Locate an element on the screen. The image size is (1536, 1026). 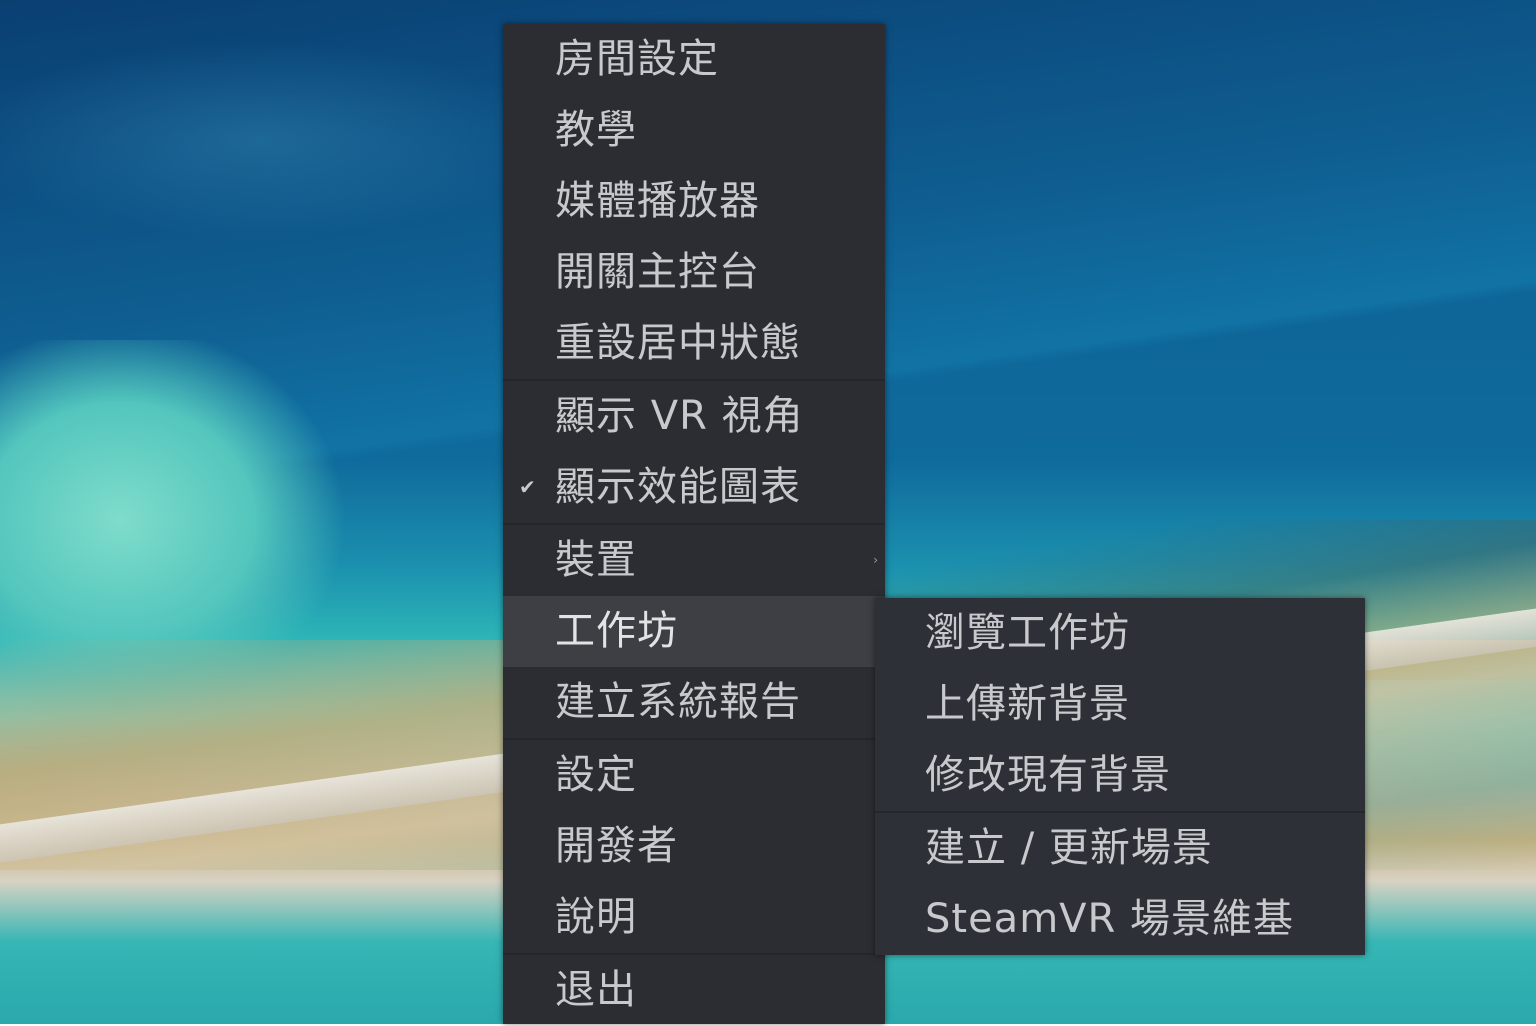
menu-item-exit: 退出 is located at coordinates (694, 990).